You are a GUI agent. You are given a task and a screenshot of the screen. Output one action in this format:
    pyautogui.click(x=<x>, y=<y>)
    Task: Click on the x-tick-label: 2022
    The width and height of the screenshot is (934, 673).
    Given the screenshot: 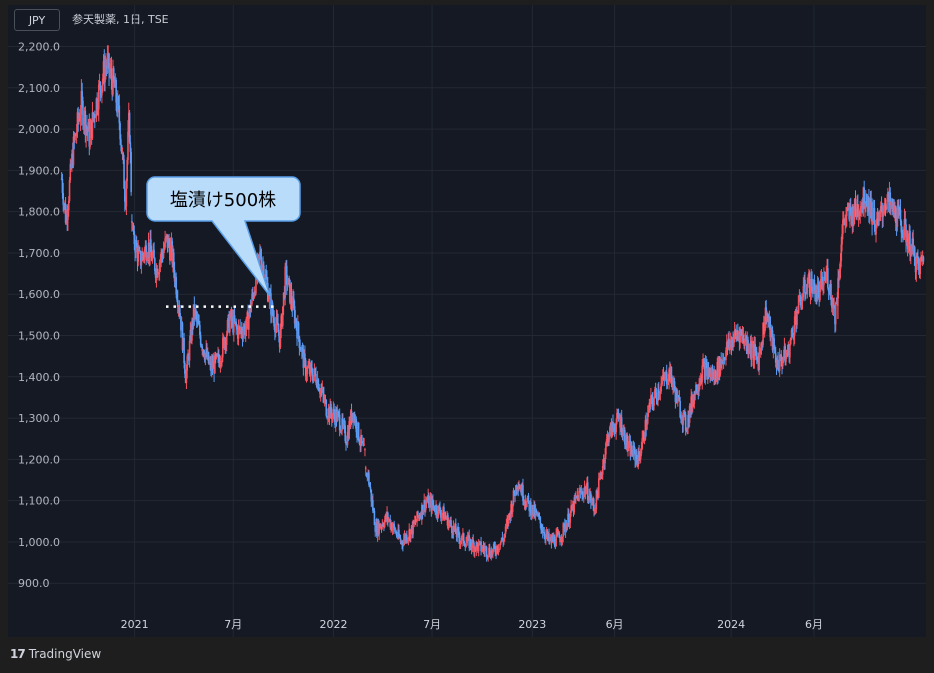 What is the action you would take?
    pyautogui.click(x=333, y=624)
    